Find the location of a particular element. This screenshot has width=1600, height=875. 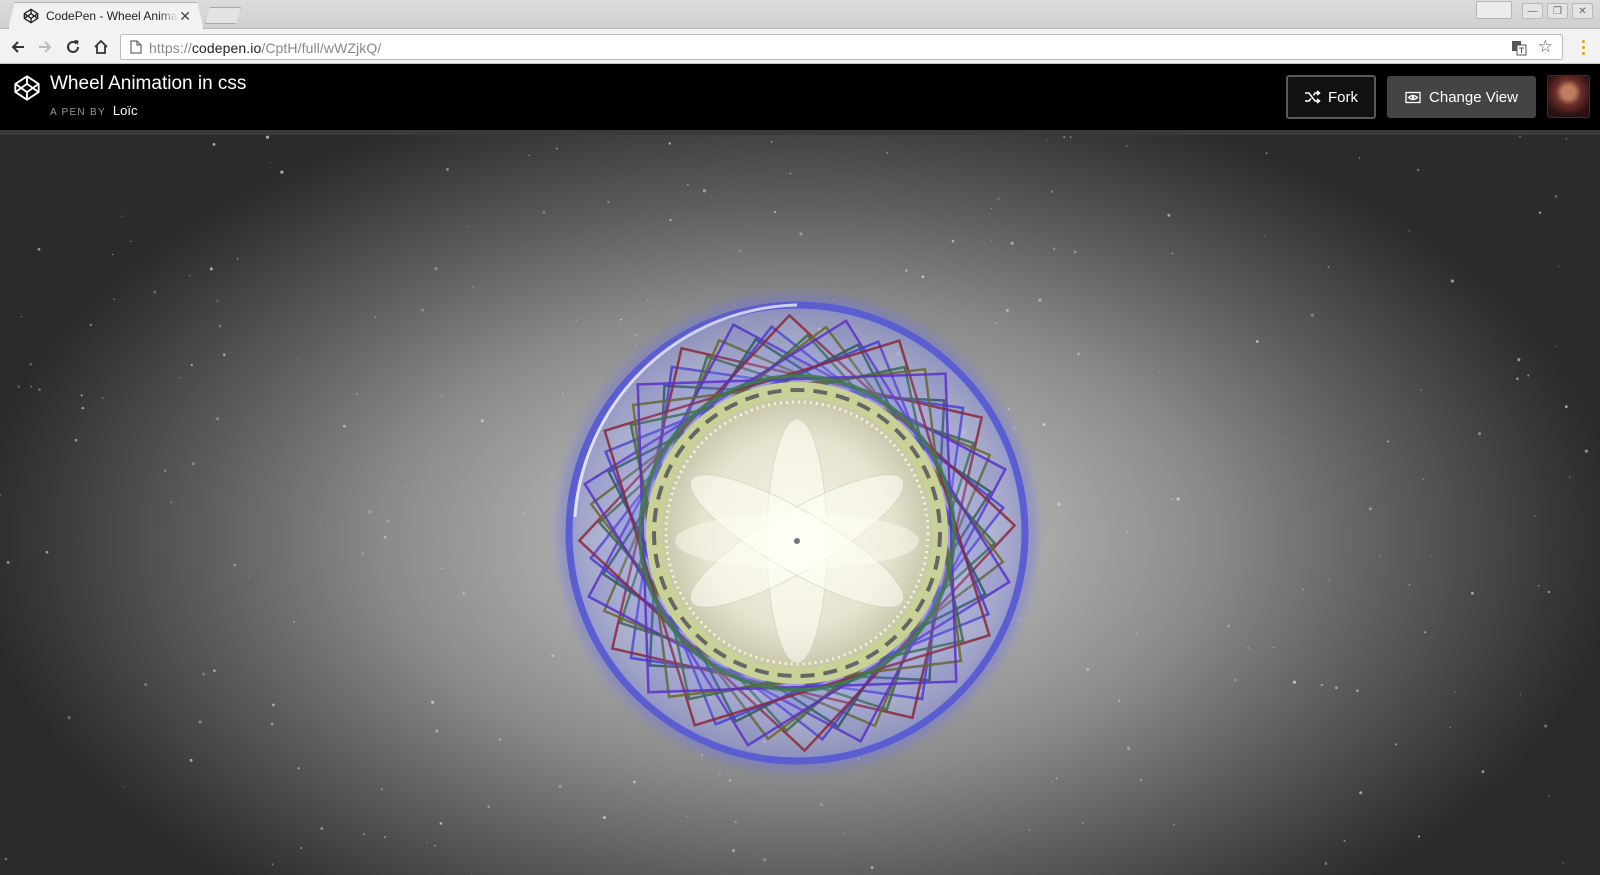

maximize-icon: ❐ is located at coordinates (1557, 11).